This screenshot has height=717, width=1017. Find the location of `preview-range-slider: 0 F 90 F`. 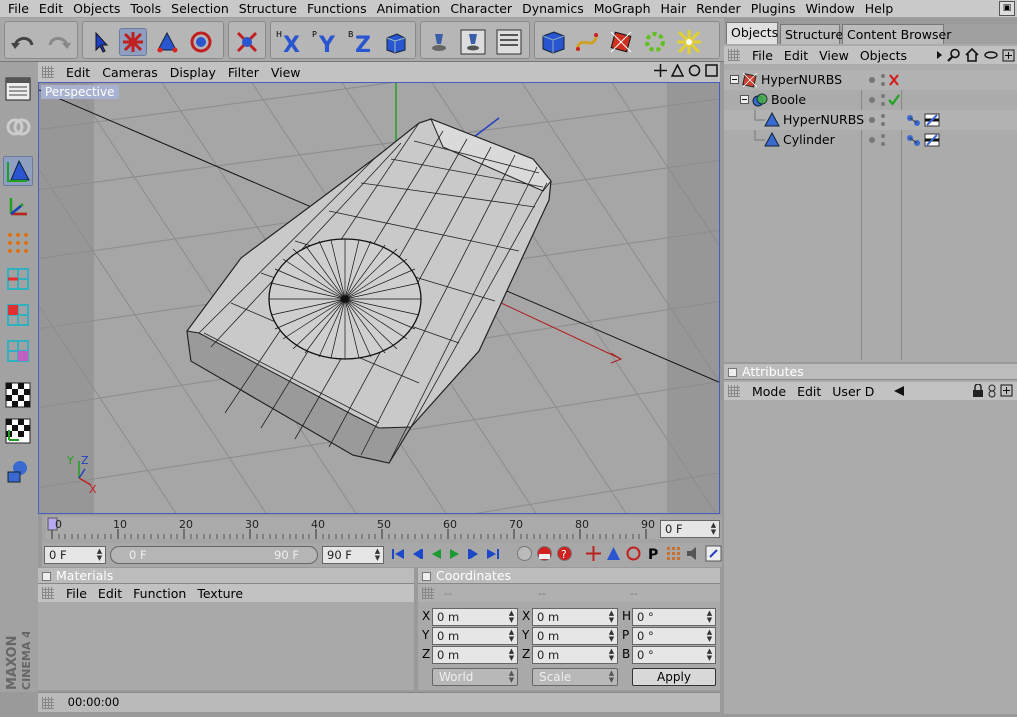

preview-range-slider: 0 F 90 F is located at coordinates (214, 555).